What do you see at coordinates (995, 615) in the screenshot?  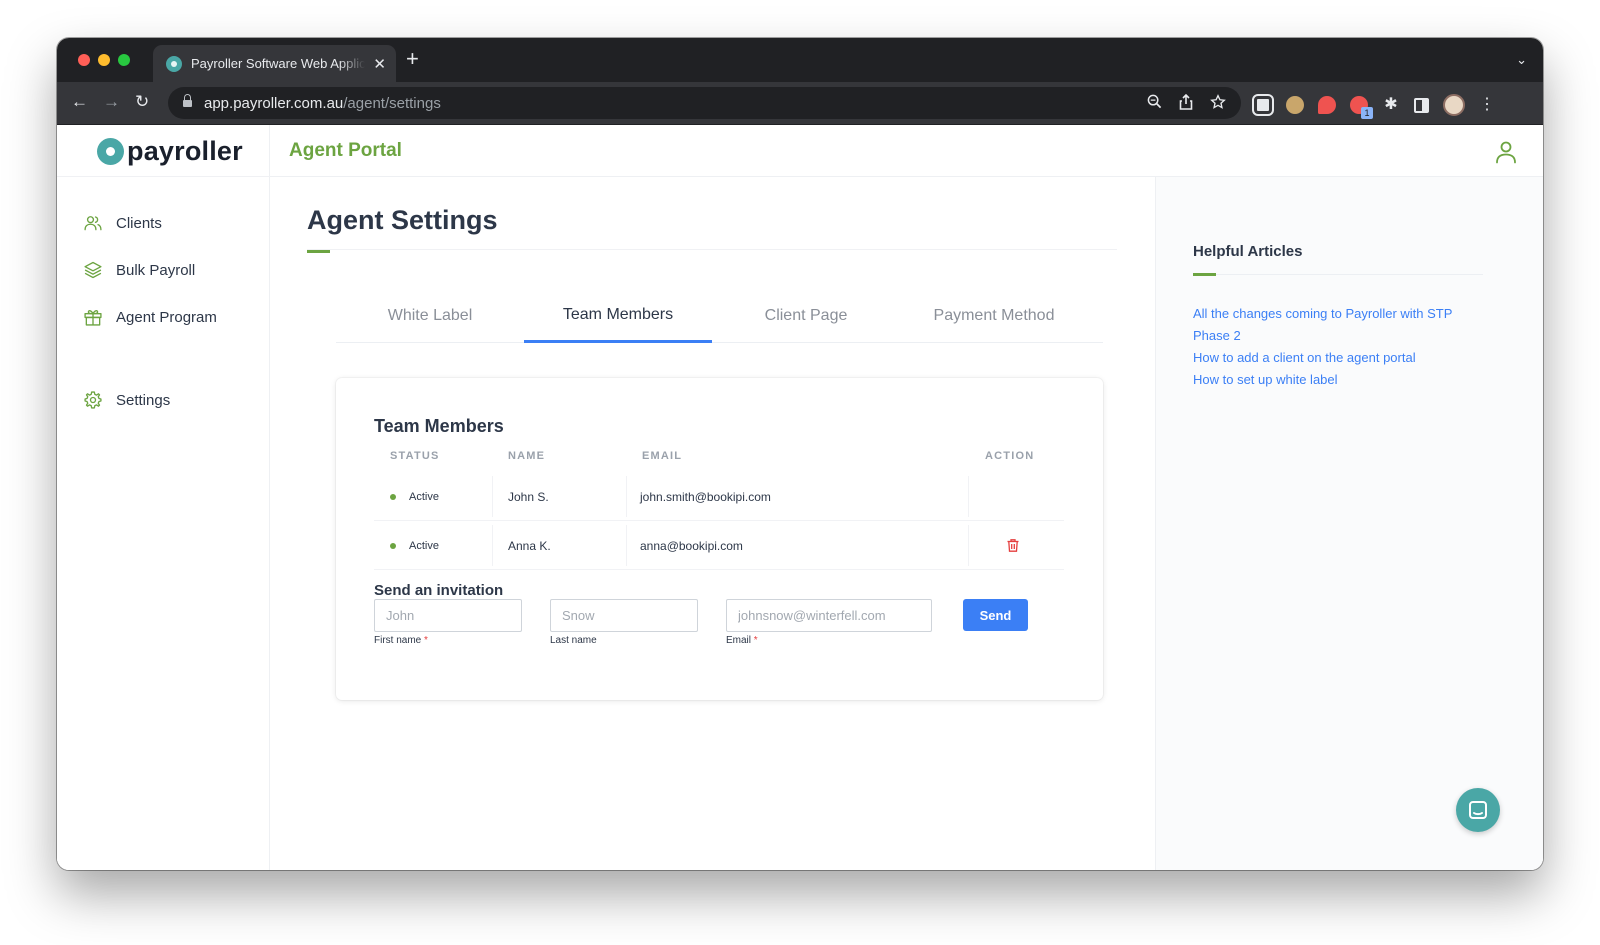 I see `send-invitation-button: Send` at bounding box center [995, 615].